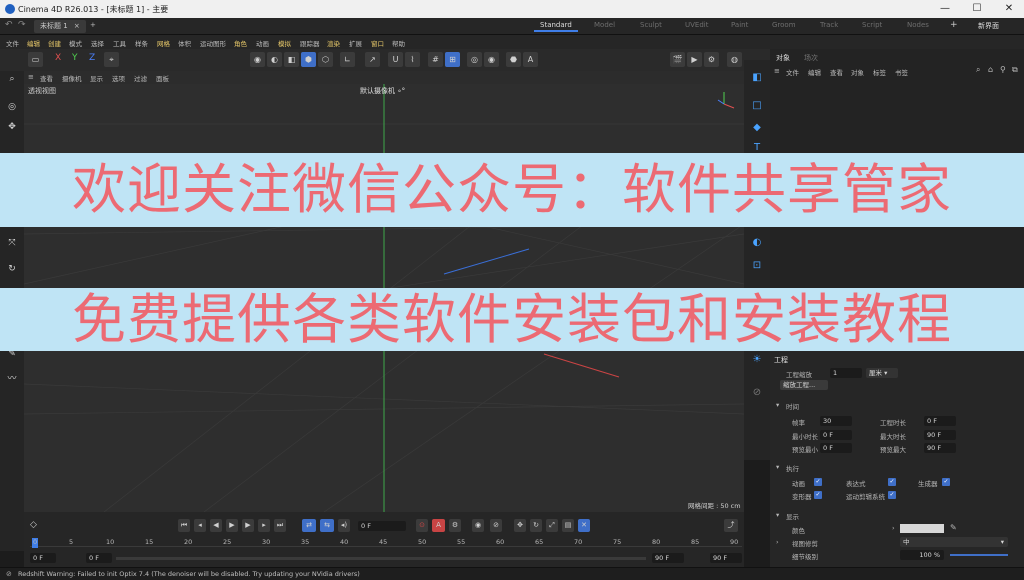 The width and height of the screenshot is (1024, 580). What do you see at coordinates (264, 525) in the screenshot?
I see `next-key-icon: ▸` at bounding box center [264, 525].